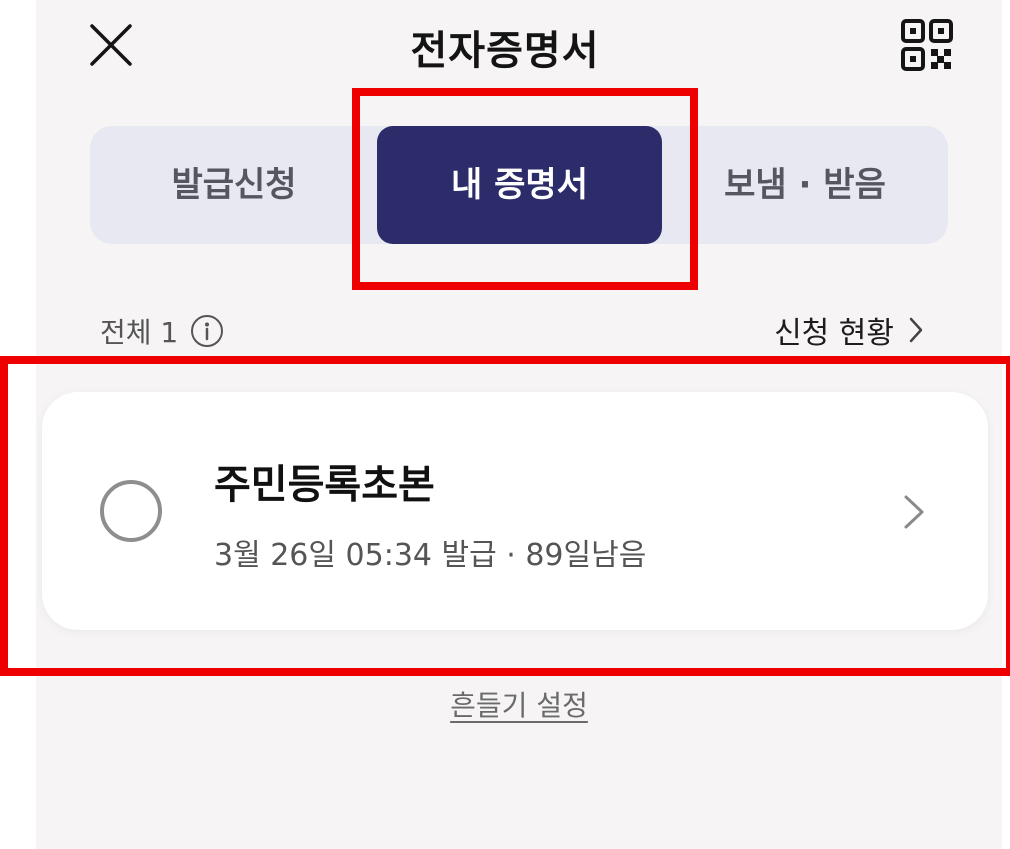 Image resolution: width=1010 pixels, height=849 pixels. What do you see at coordinates (234, 185) in the screenshot?
I see `tab-apply: 발급신청` at bounding box center [234, 185].